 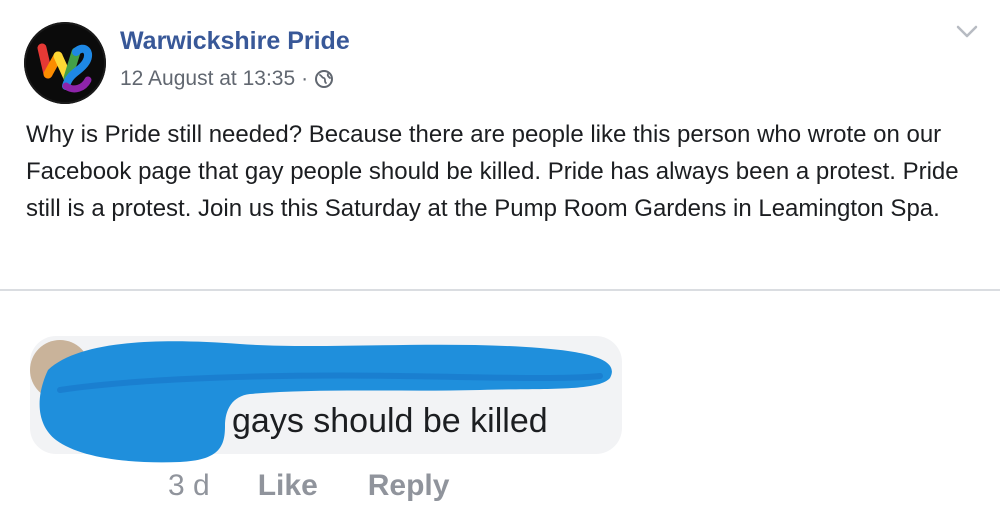 I want to click on reply-button: Reply, so click(x=409, y=486).